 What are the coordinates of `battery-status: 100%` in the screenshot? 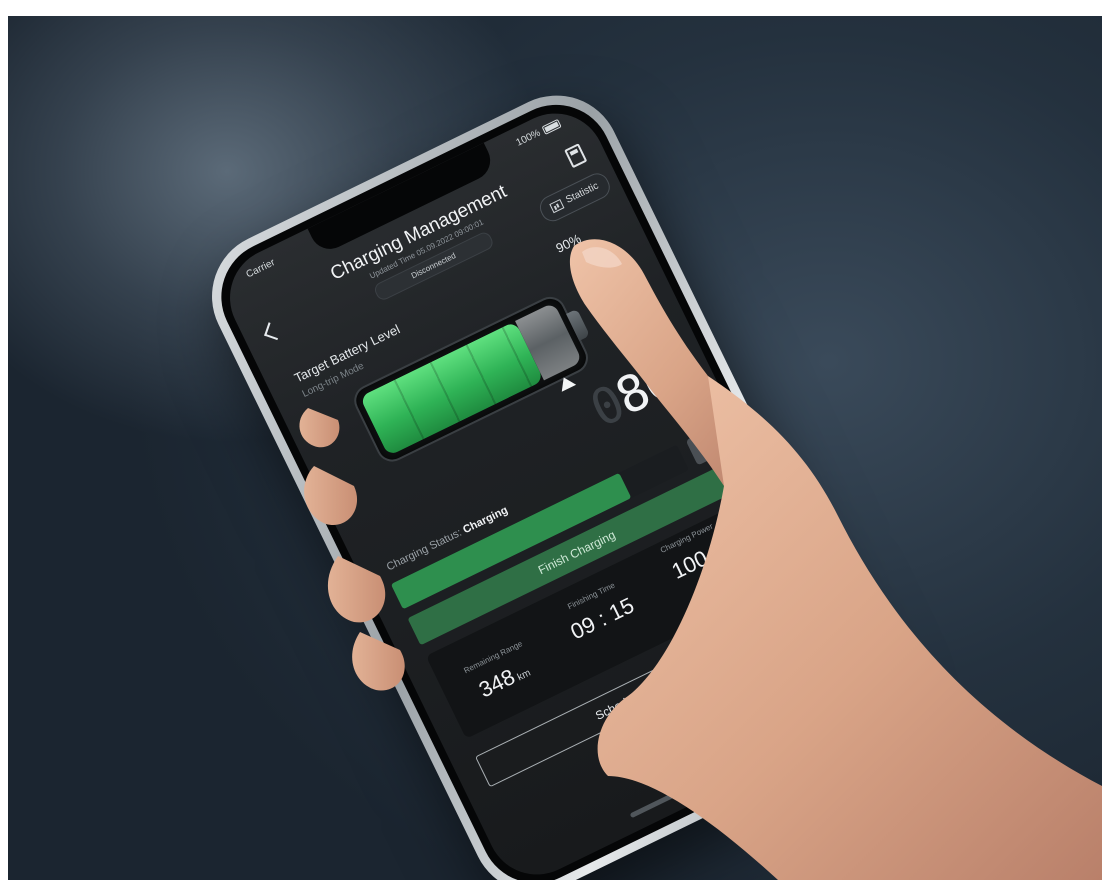 It's located at (539, 133).